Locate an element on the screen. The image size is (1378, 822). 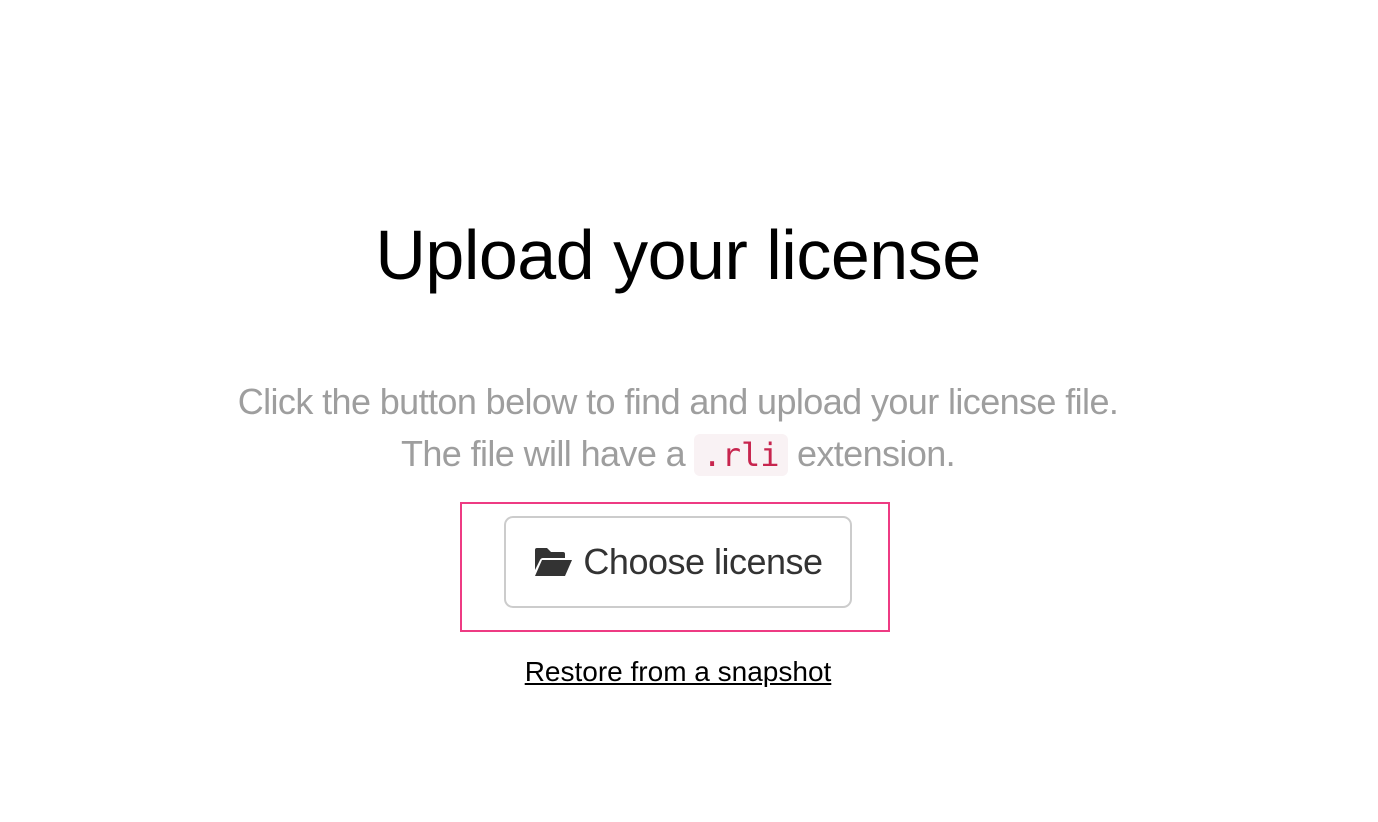
choose-license-label: Choose license is located at coordinates (703, 561).